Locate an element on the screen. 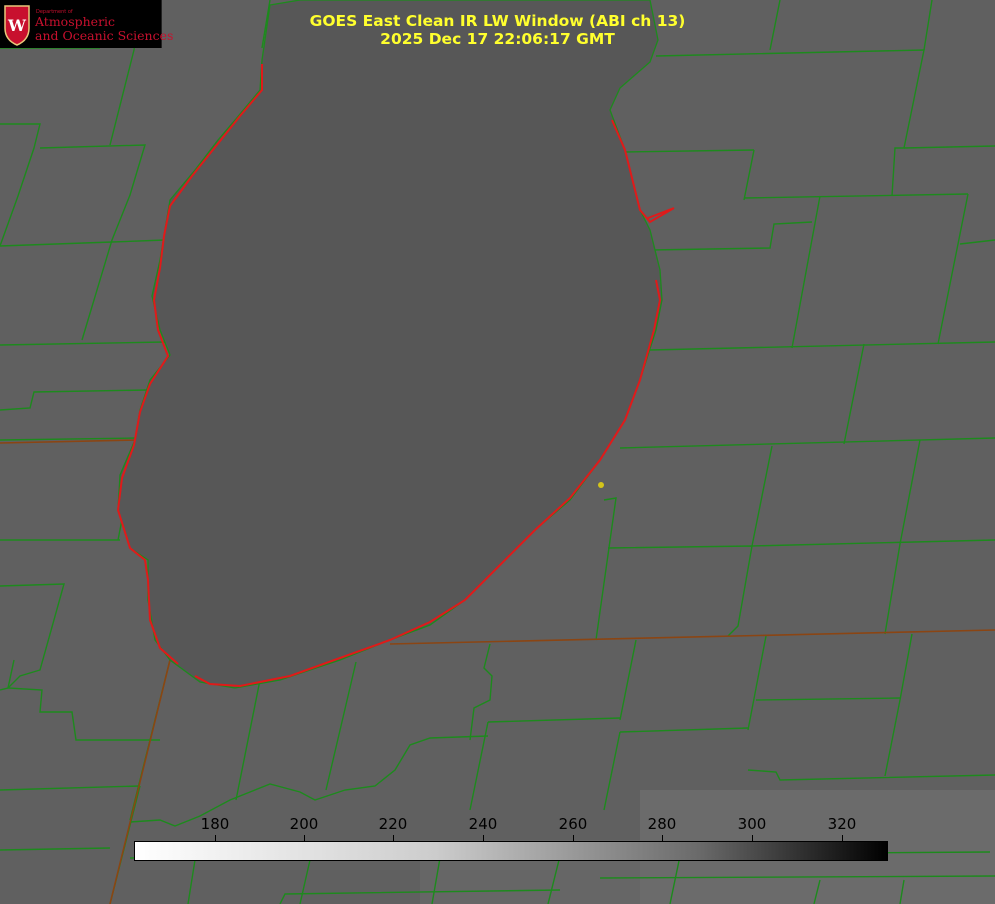  colorbar-tick-label: 280 is located at coordinates (662, 824).